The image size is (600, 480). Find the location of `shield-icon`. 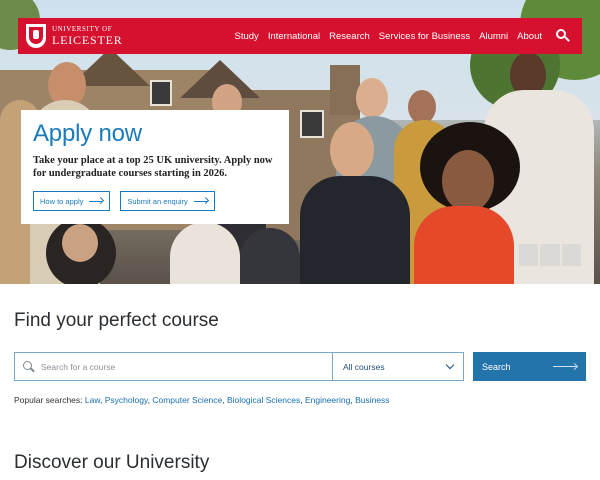

shield-icon is located at coordinates (36, 36).